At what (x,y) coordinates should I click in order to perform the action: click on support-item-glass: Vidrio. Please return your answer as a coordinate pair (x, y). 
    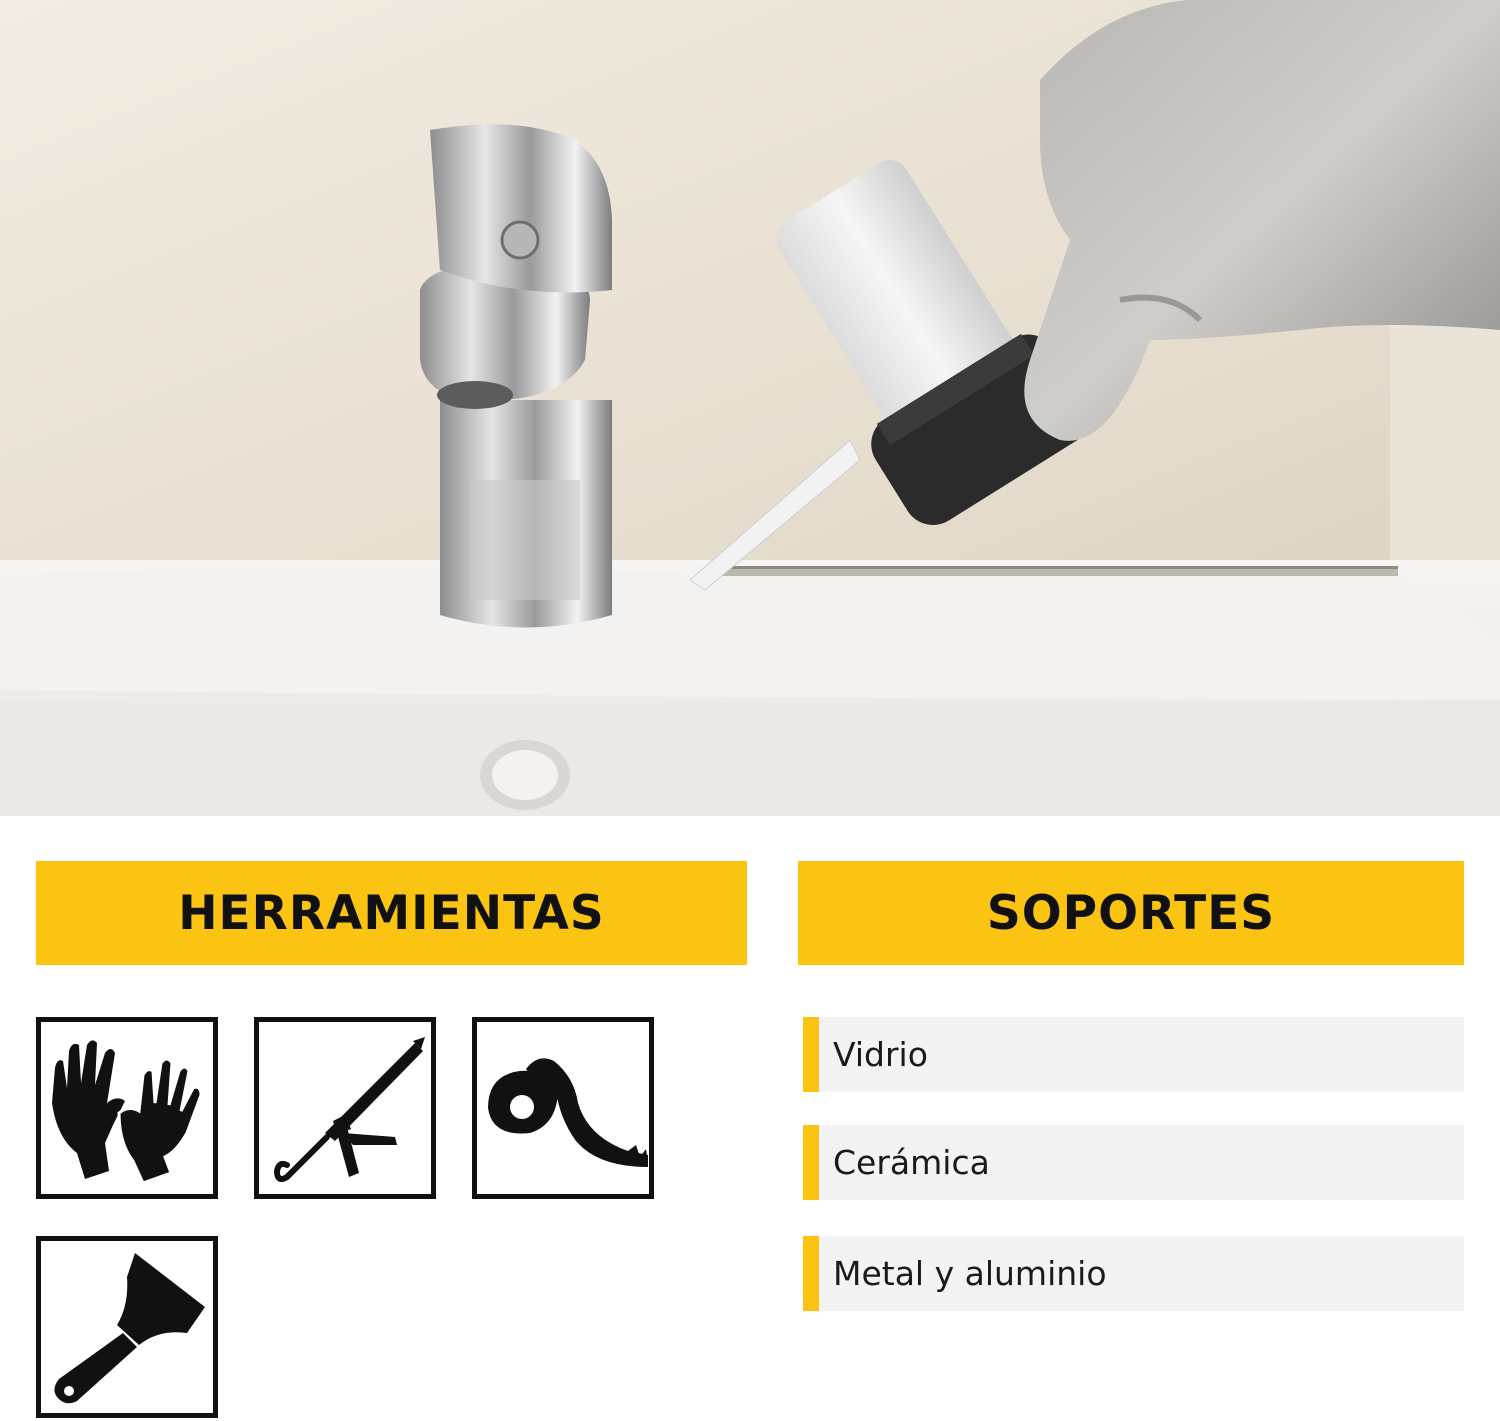
    Looking at the image, I should click on (1133, 1054).